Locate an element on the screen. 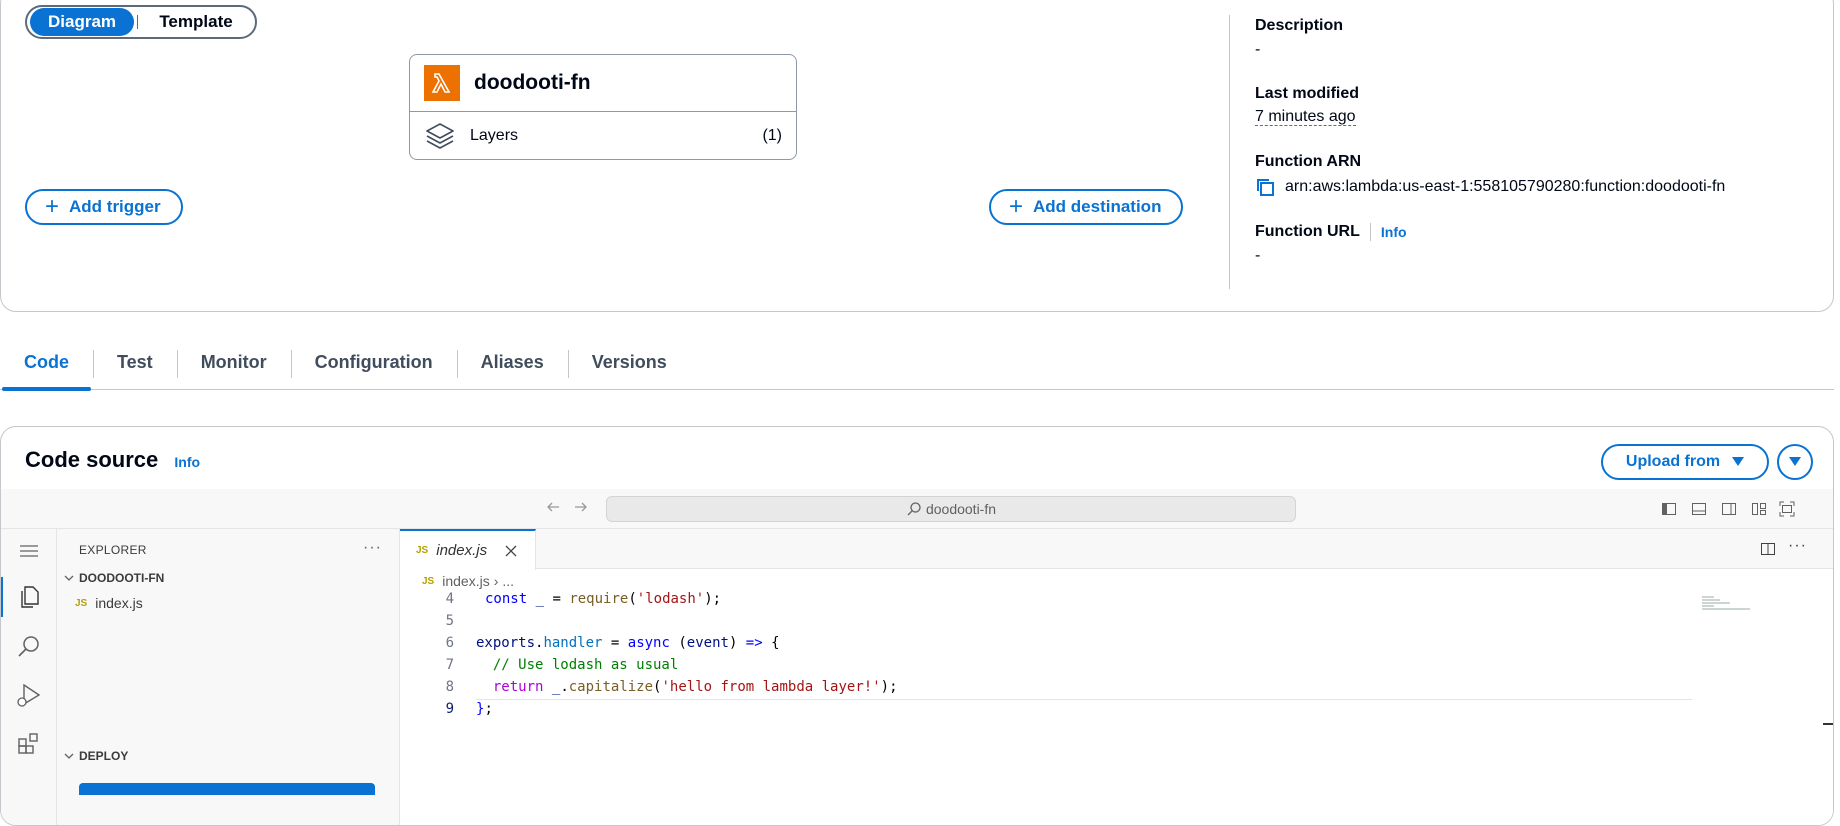 This screenshot has height=826, width=1840. function-arn-label: Function ARN is located at coordinates (1308, 161).